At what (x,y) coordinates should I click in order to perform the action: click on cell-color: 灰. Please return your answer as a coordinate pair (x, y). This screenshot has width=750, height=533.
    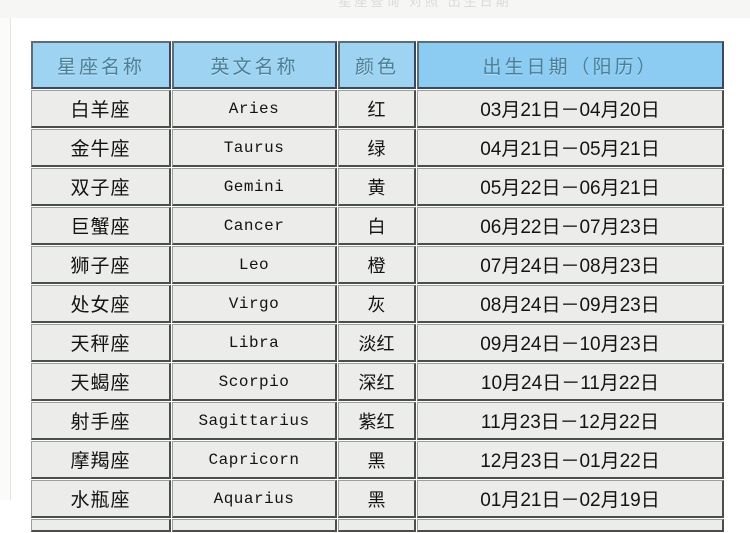
    Looking at the image, I should click on (377, 304).